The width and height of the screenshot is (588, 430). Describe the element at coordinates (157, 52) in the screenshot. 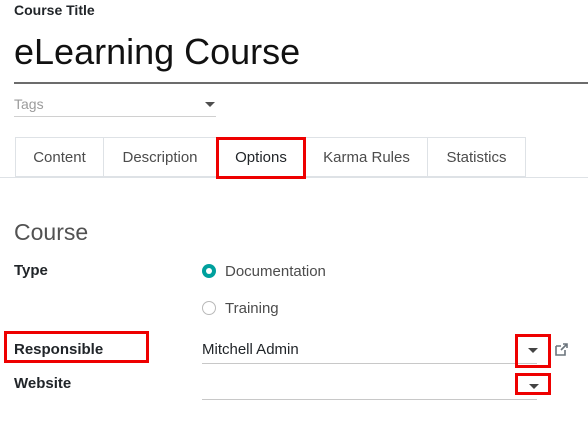

I see `course-name-field: eLearning Course` at that location.